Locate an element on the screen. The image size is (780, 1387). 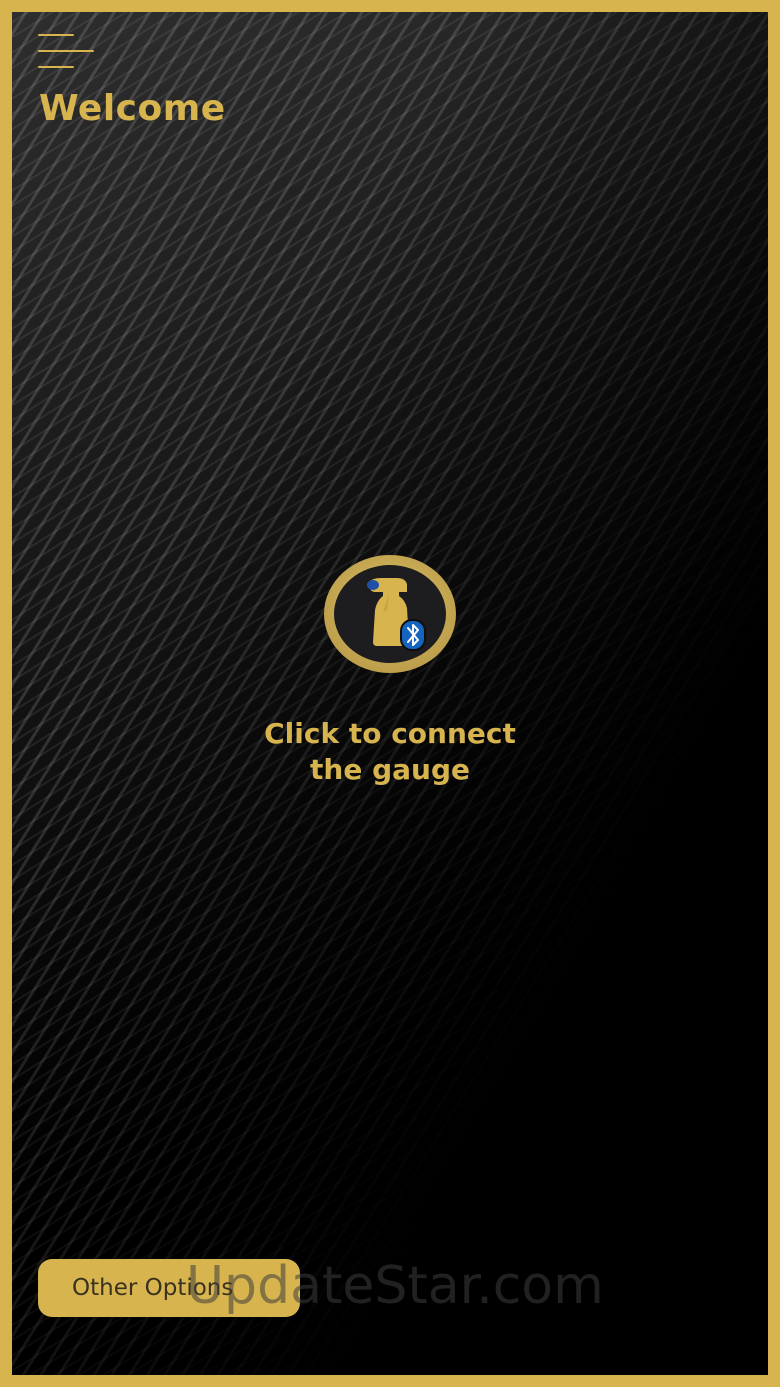
page-title: Welcome is located at coordinates (132, 108).